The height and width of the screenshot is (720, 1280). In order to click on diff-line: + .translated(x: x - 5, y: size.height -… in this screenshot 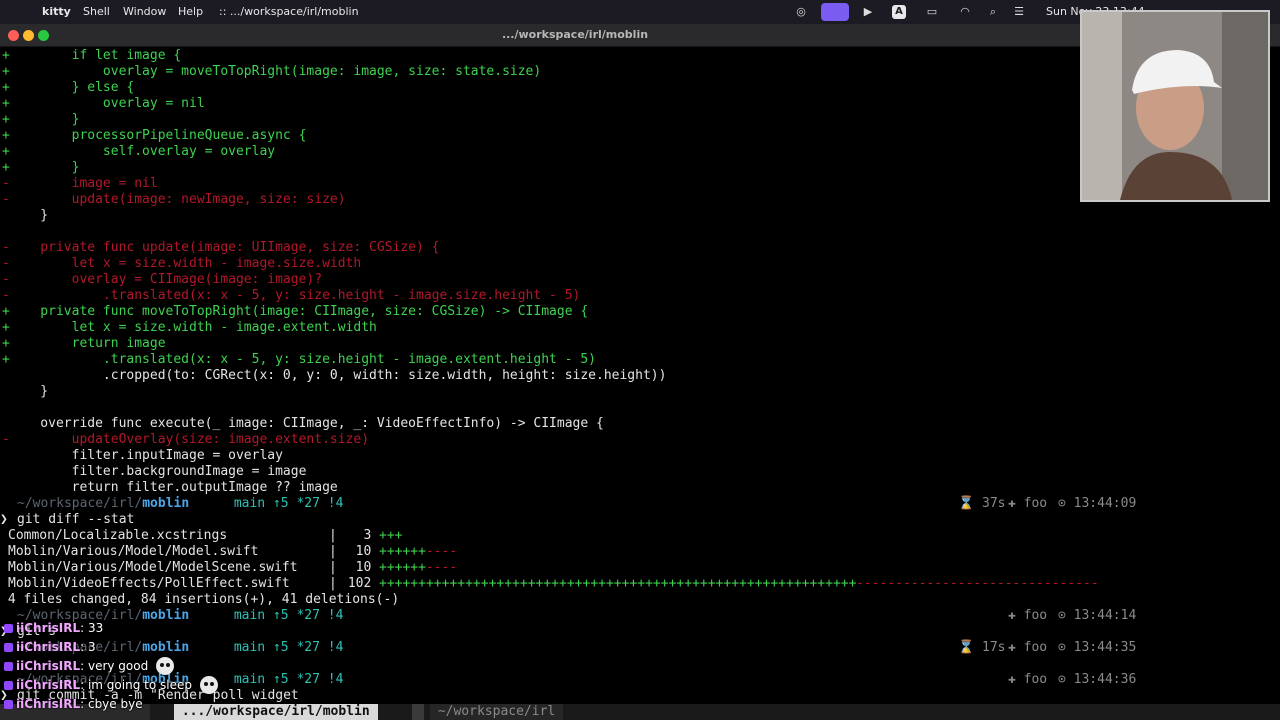, I will do `click(575, 360)`.